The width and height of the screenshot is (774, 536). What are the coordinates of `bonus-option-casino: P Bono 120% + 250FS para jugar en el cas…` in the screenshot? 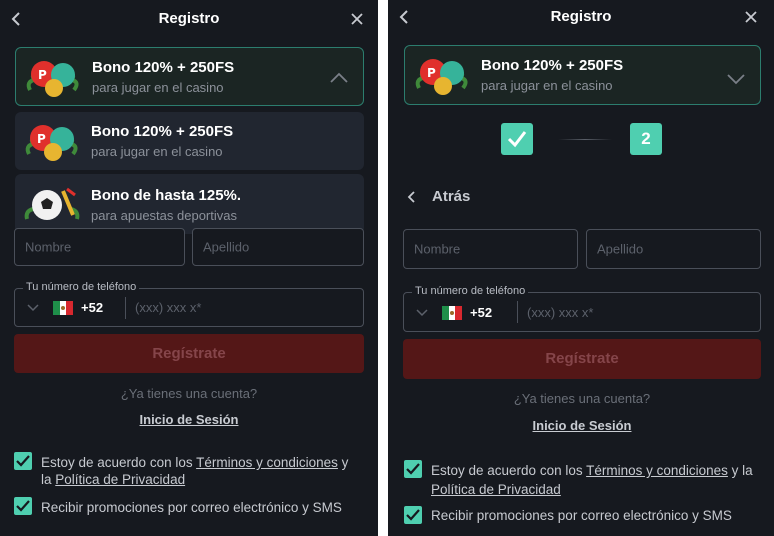 It's located at (189, 141).